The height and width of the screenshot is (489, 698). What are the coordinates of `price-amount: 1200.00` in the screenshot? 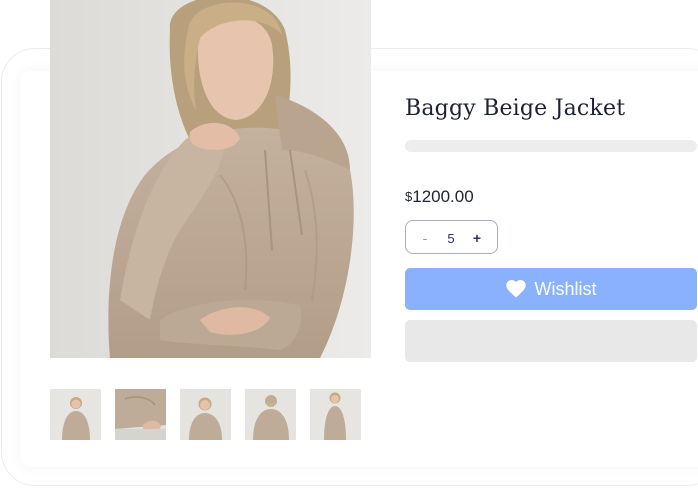 It's located at (443, 196).